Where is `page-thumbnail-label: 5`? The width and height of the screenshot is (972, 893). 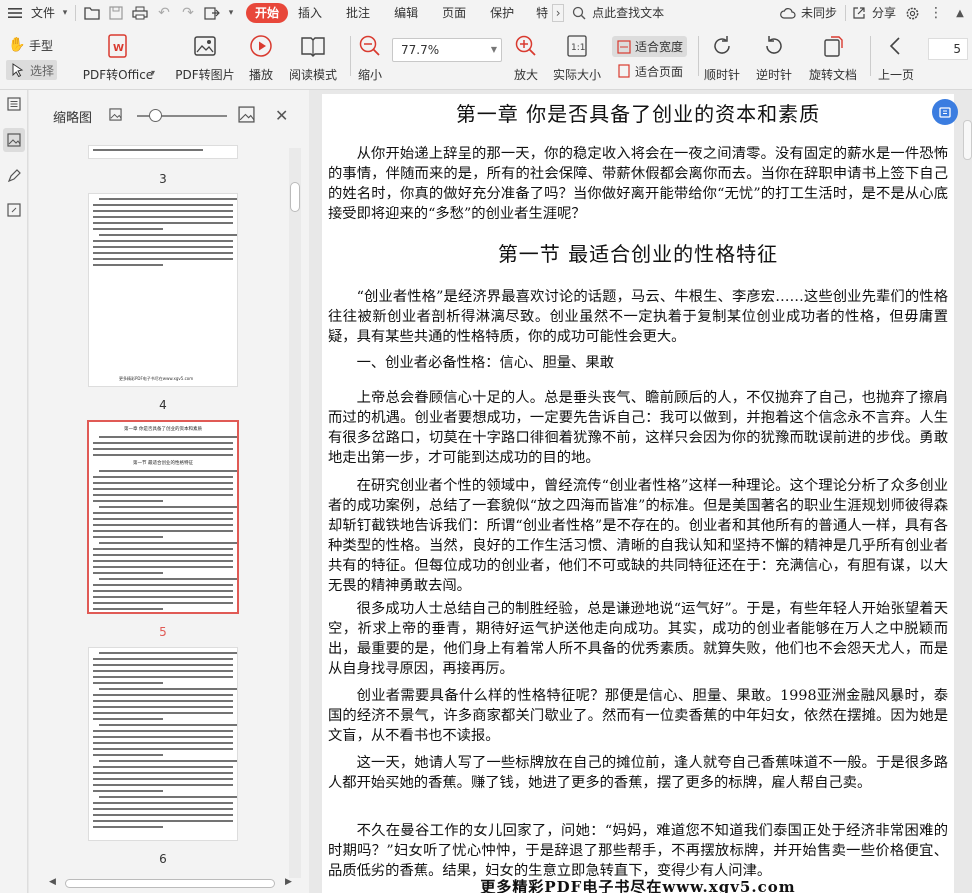
page-thumbnail-label: 5 is located at coordinates (163, 632).